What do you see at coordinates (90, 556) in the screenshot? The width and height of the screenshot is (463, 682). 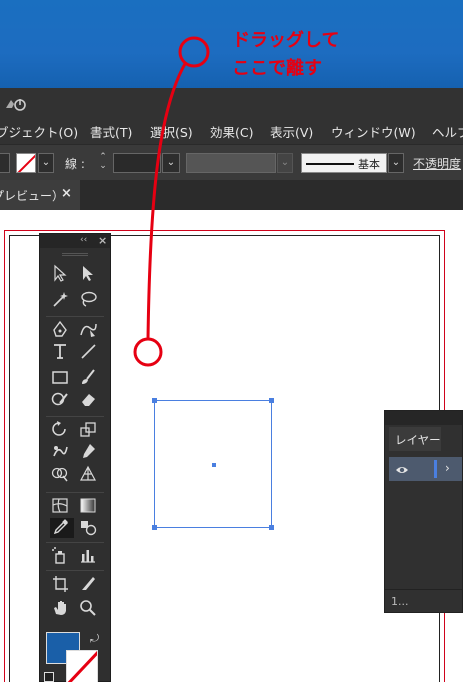 I see `column-graph-tool-icon` at bounding box center [90, 556].